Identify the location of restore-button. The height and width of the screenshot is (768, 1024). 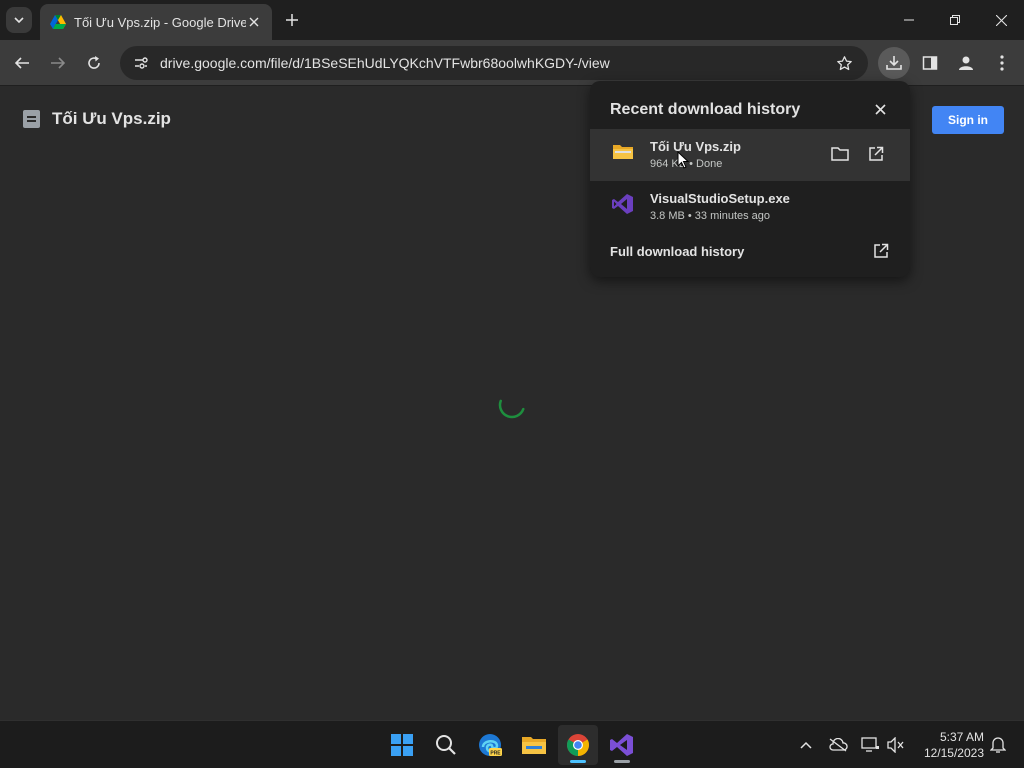
(955, 20).